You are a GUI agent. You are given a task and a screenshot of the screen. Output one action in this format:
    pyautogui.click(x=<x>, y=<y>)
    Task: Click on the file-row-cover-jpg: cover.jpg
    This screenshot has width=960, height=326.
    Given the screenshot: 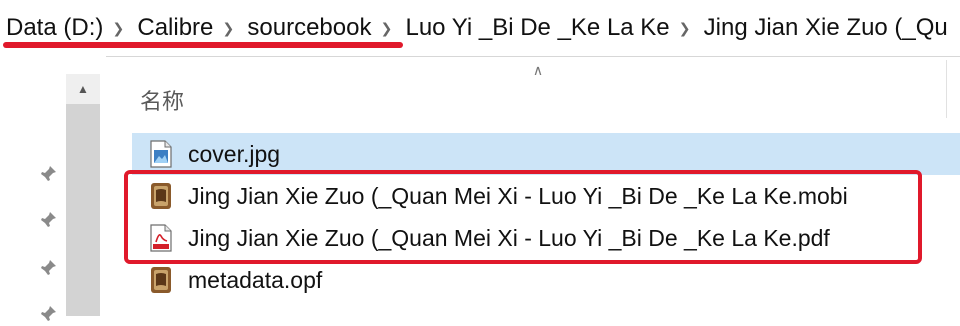 What is the action you would take?
    pyautogui.click(x=546, y=154)
    